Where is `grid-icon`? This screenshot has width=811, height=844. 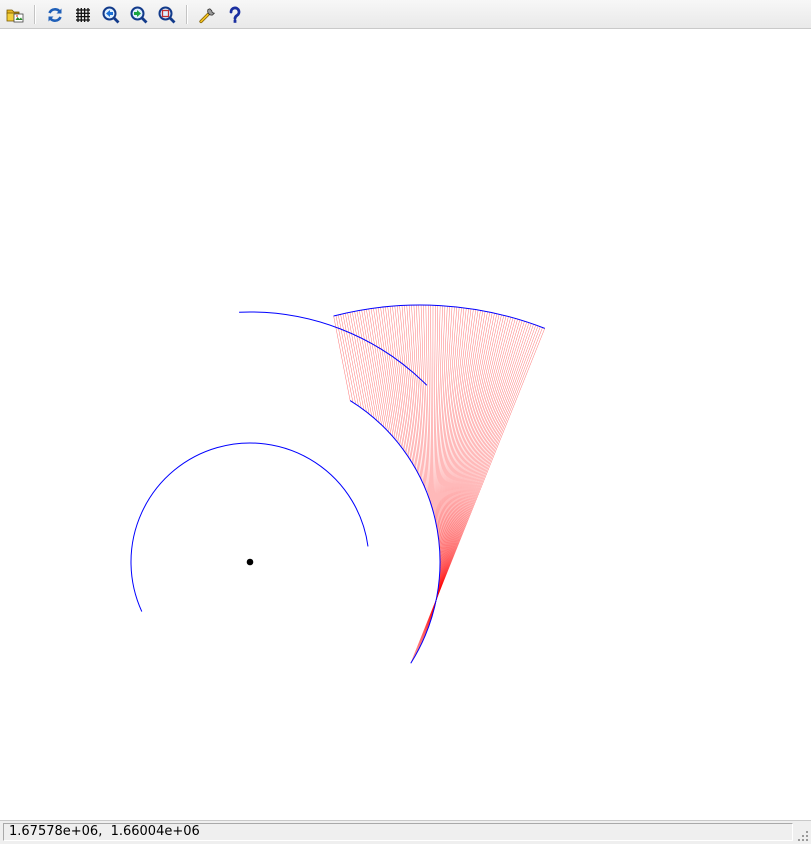 grid-icon is located at coordinates (83, 15).